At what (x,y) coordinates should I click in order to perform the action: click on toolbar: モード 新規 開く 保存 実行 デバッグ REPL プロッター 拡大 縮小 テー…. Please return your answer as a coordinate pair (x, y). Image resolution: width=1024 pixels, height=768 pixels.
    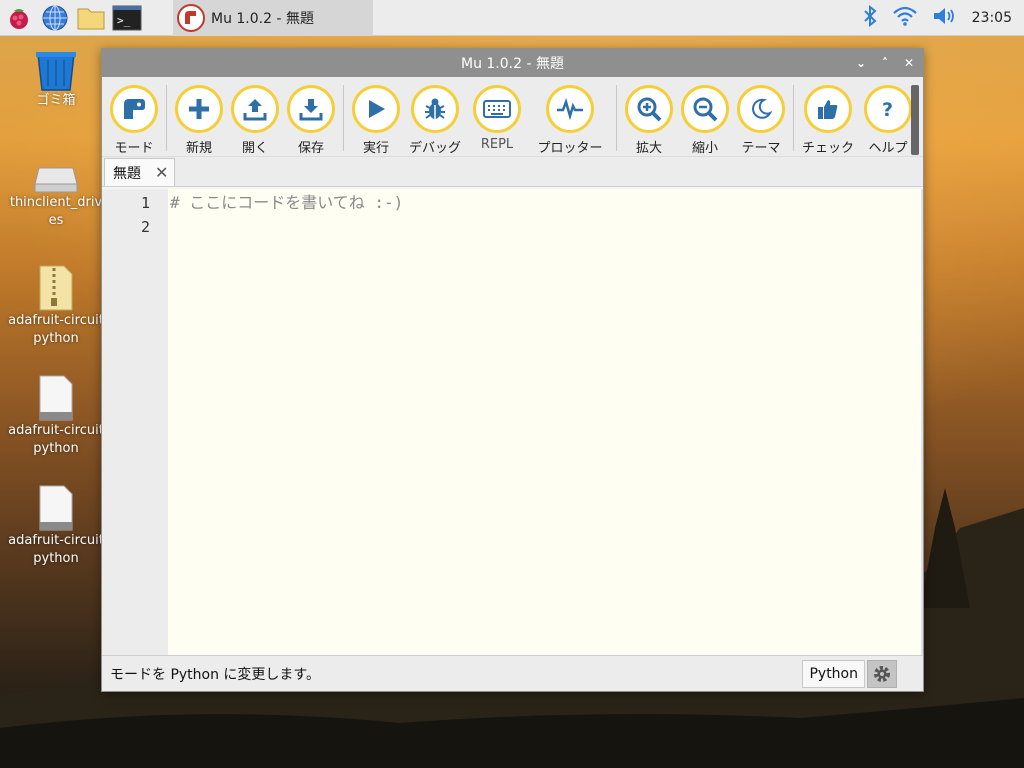
    Looking at the image, I should click on (512, 117).